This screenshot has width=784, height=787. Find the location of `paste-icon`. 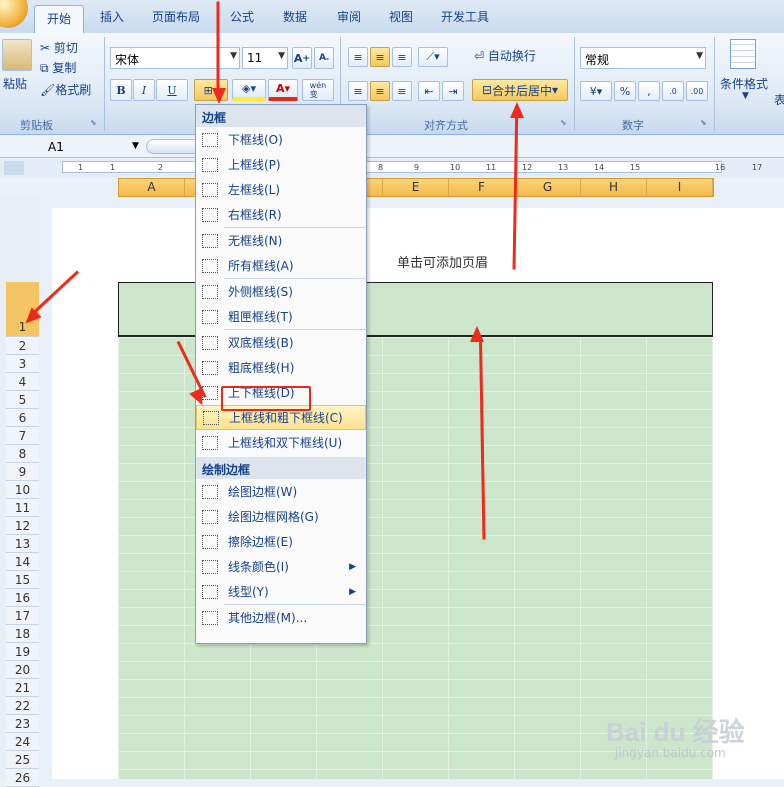

paste-icon is located at coordinates (17, 55).